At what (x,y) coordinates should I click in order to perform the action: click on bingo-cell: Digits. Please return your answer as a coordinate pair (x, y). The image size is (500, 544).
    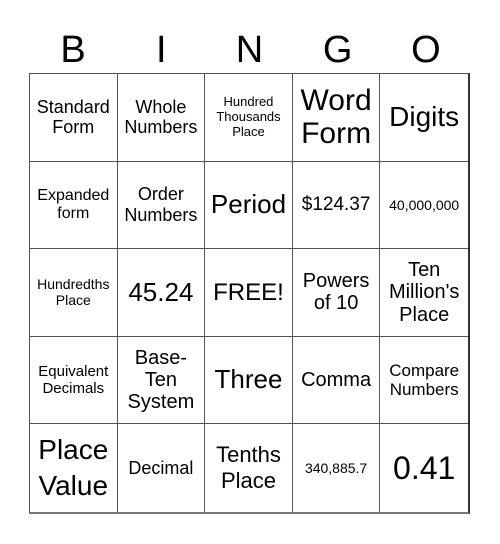
    Looking at the image, I should click on (424, 118).